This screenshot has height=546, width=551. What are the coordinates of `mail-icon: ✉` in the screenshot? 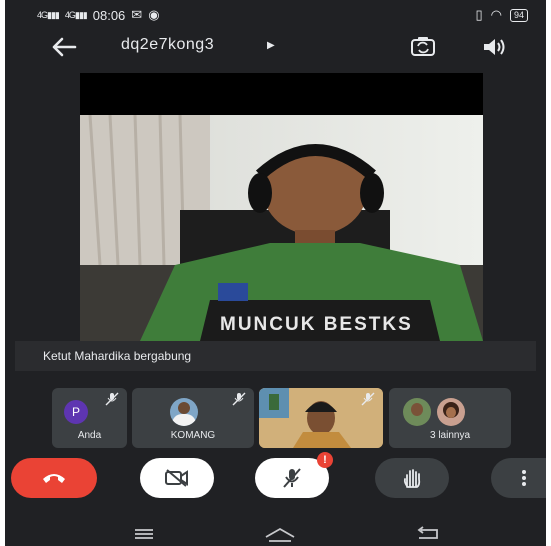 It's located at (137, 14).